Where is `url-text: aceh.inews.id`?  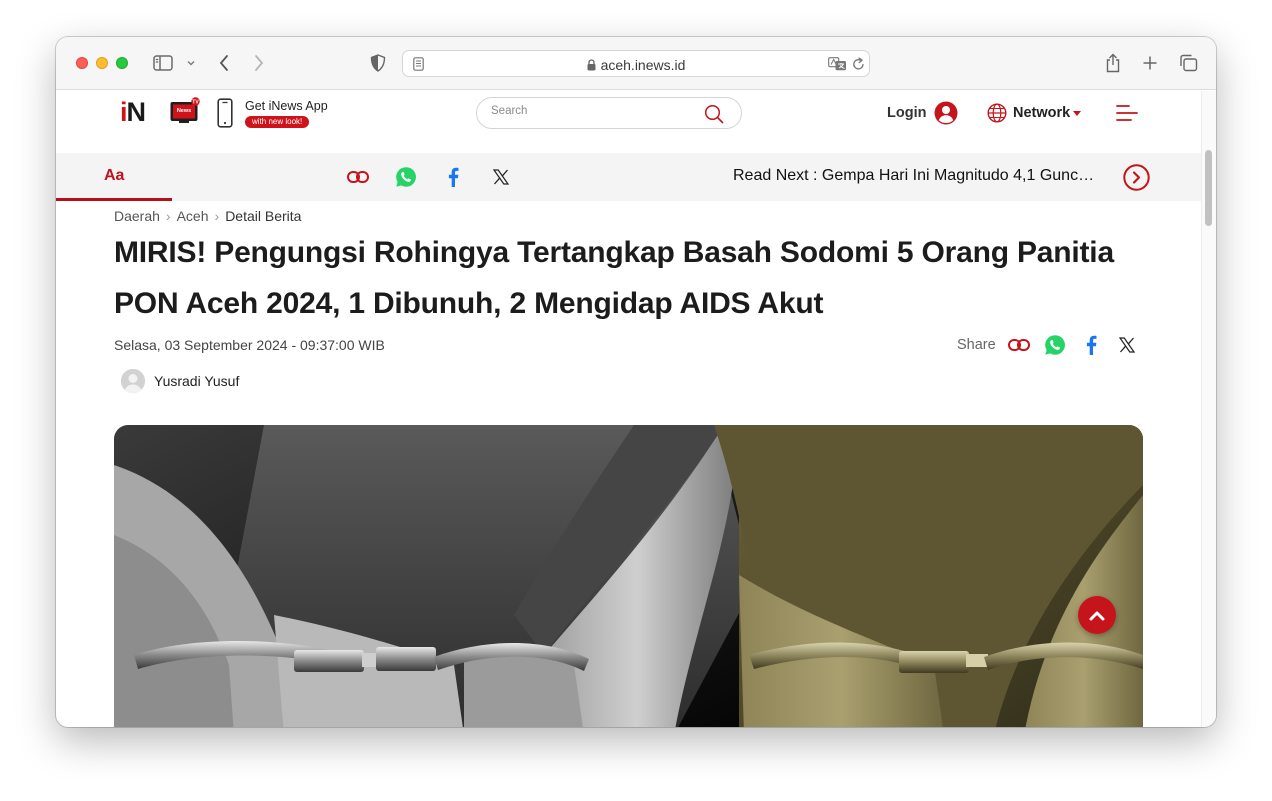 url-text: aceh.inews.id is located at coordinates (636, 65).